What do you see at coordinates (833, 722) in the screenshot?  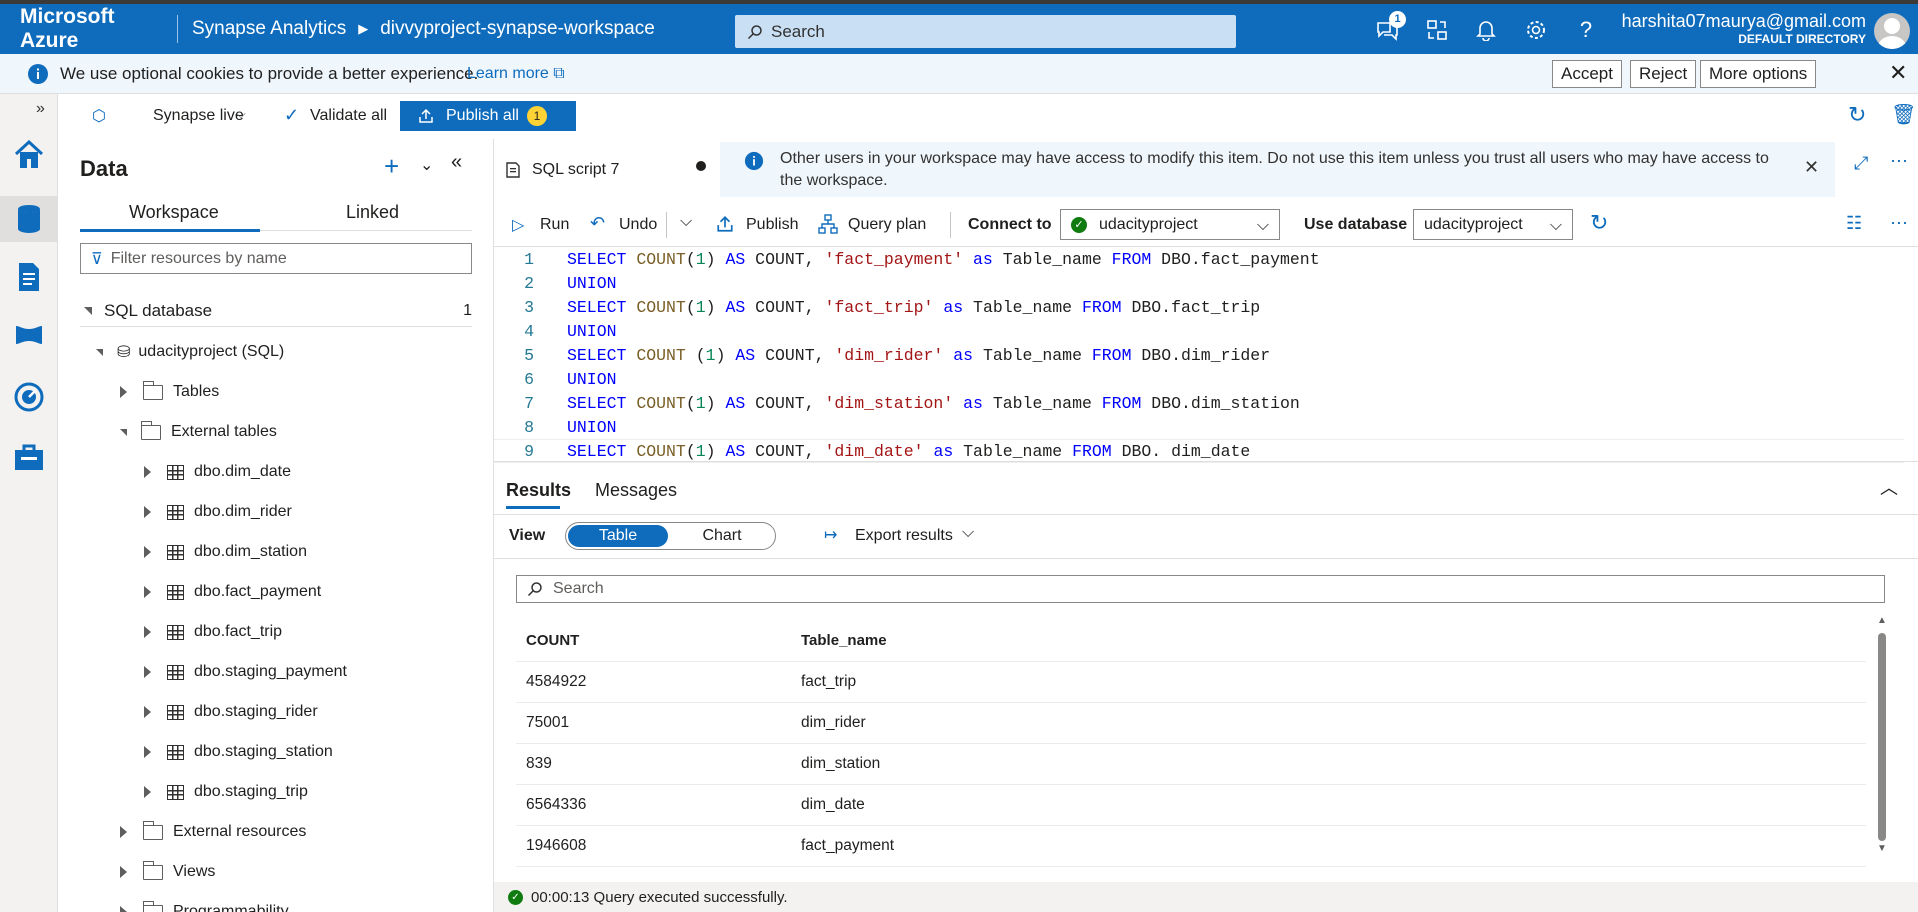 I see `cell-table-name: dim_rider` at bounding box center [833, 722].